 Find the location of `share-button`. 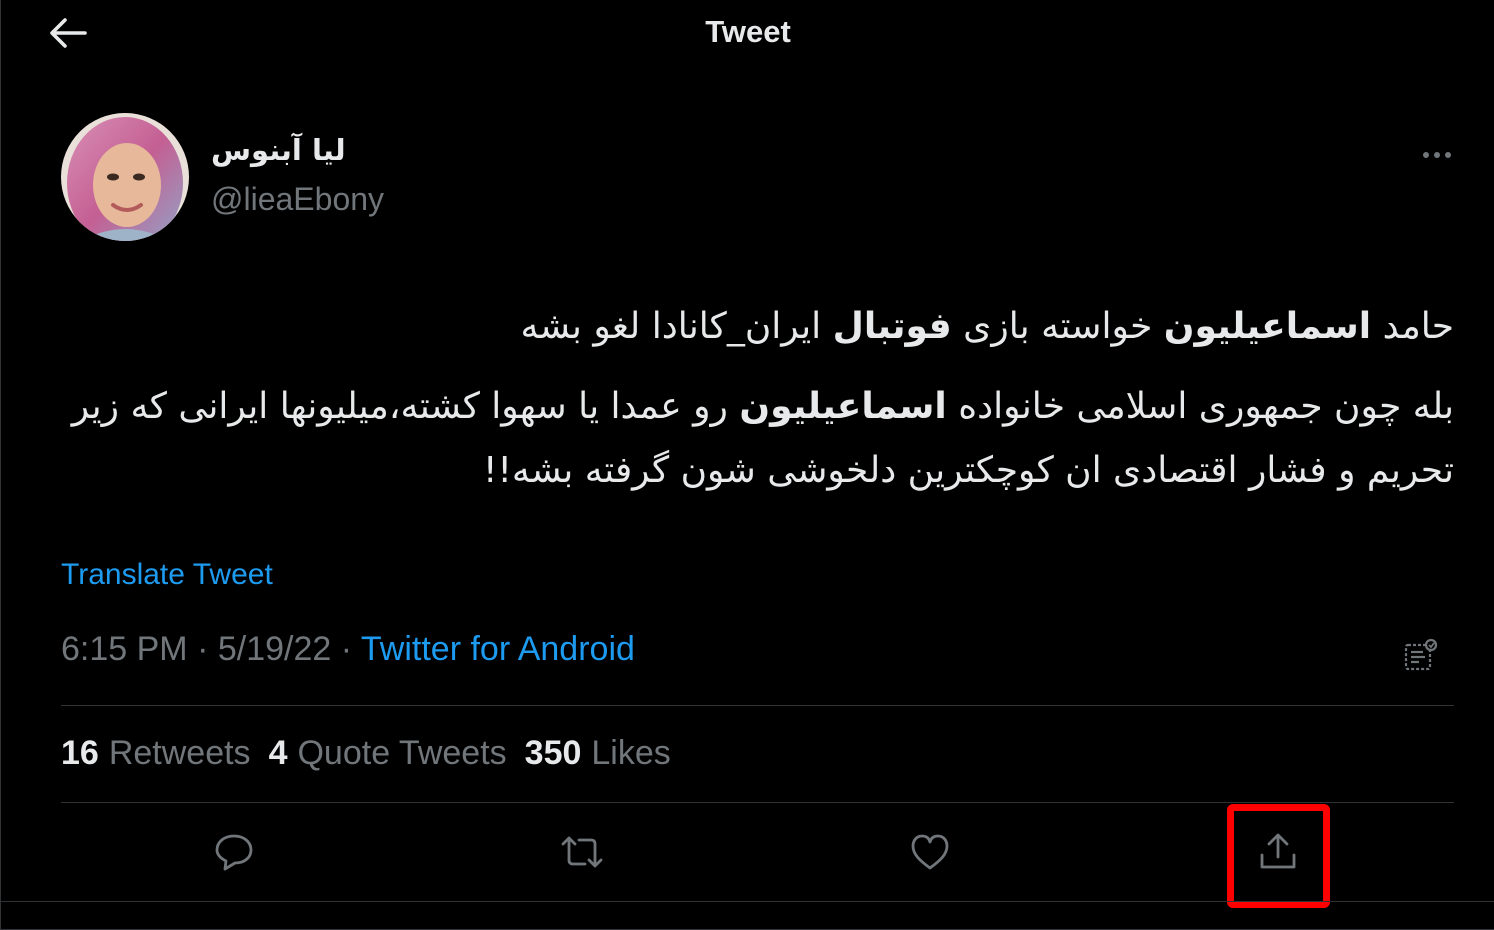

share-button is located at coordinates (1278, 852).